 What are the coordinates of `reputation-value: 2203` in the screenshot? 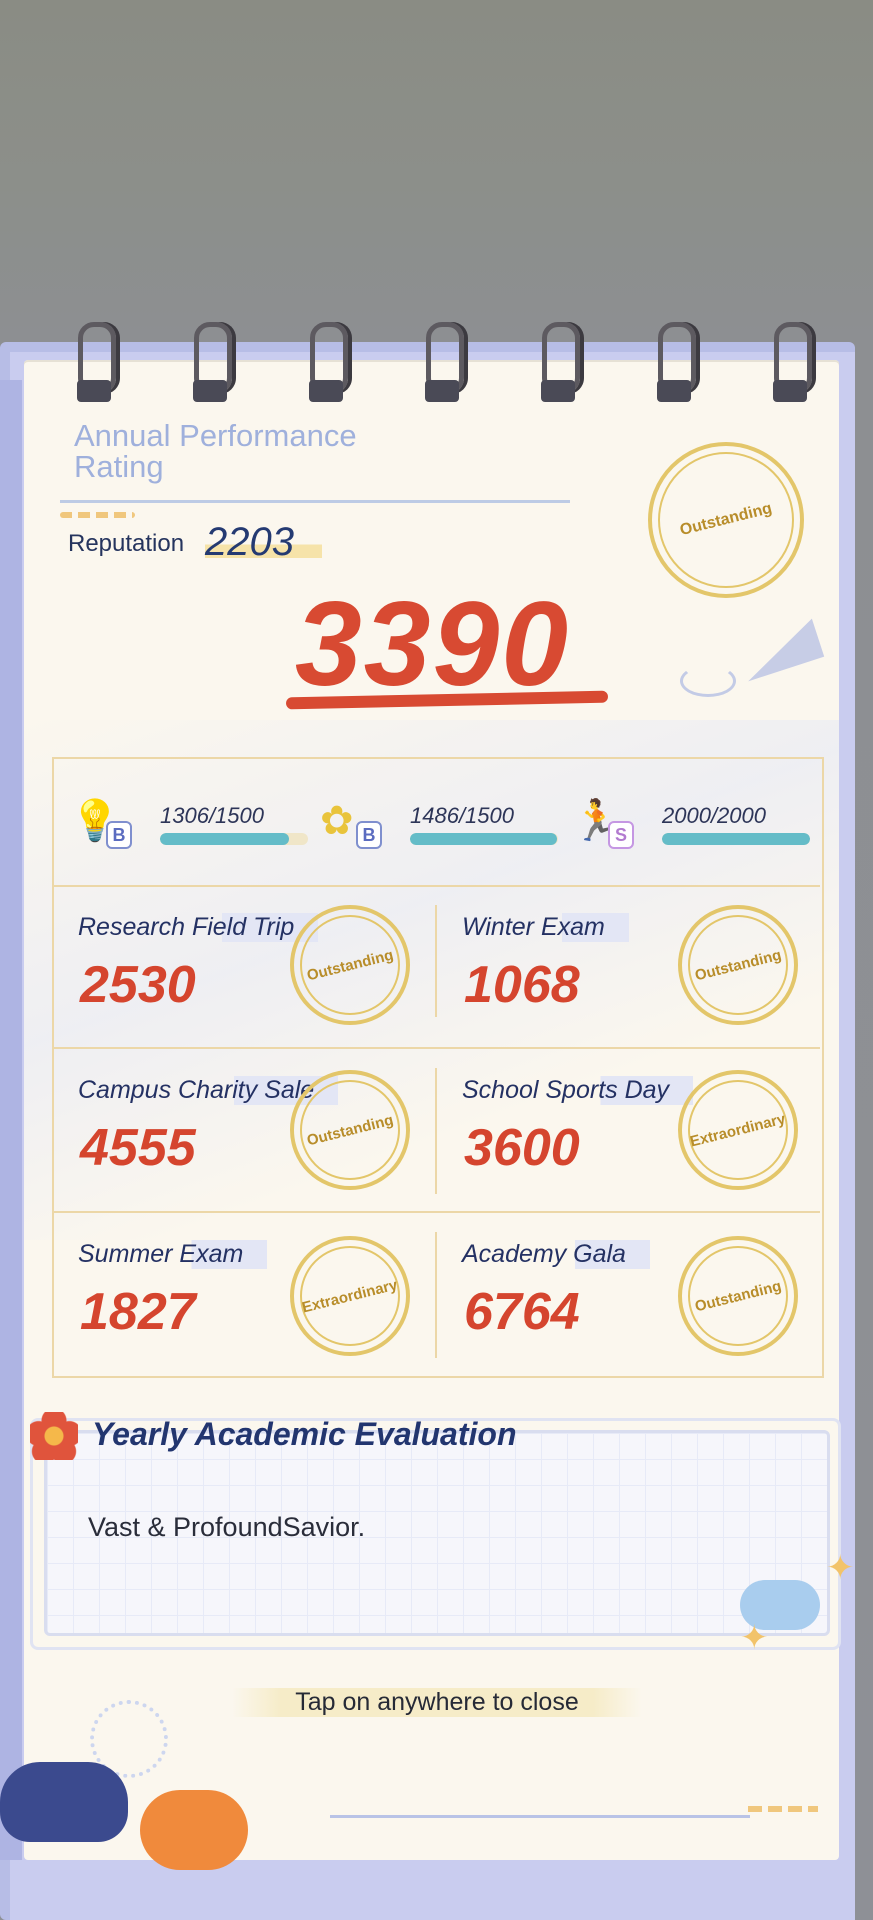 It's located at (263, 542).